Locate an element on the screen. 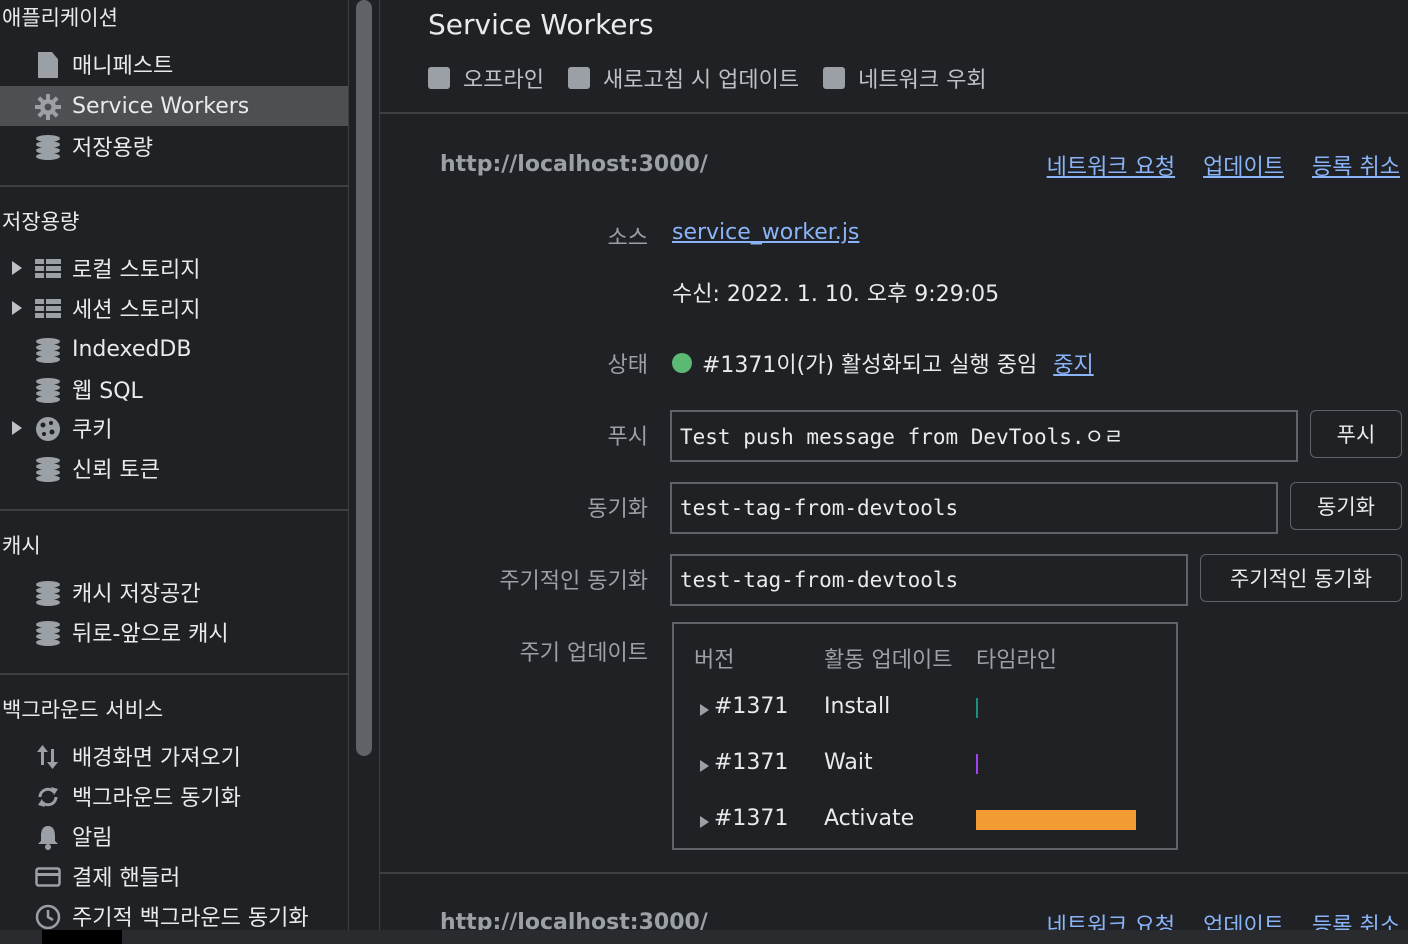  sidebar-item-back-forward-cache: 뒤로-앞으로 캐시 is located at coordinates (174, 632).